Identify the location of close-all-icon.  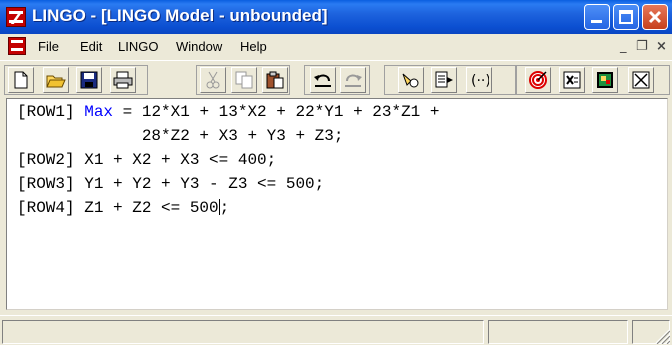
(641, 80).